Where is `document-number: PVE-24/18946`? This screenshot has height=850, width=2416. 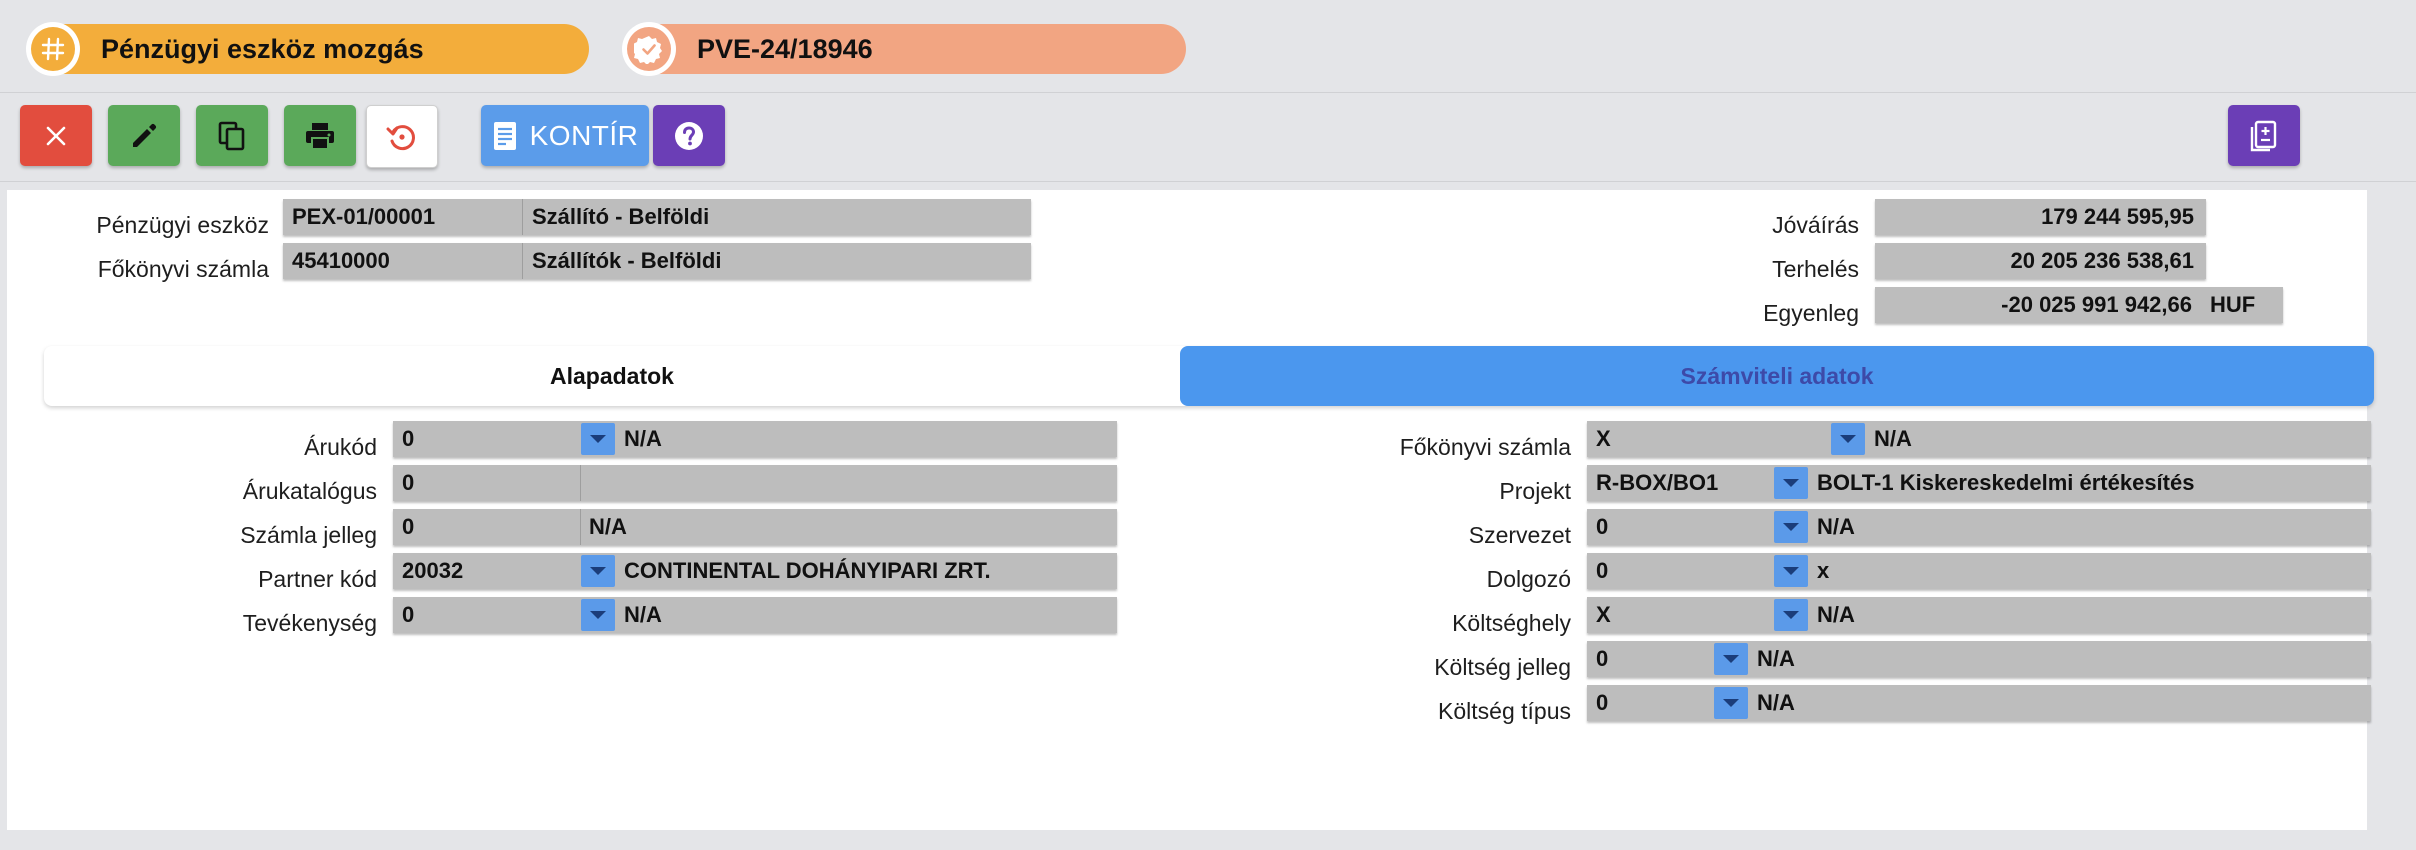 document-number: PVE-24/18946 is located at coordinates (785, 48).